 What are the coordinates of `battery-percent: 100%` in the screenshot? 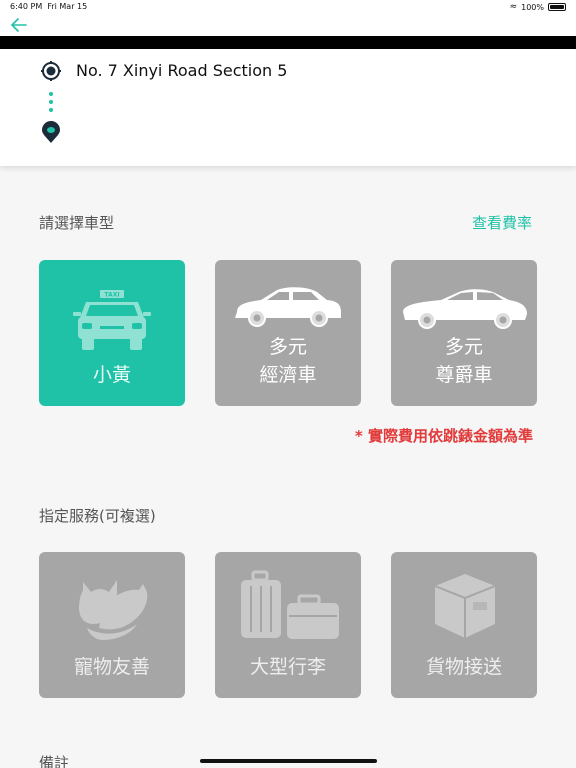 It's located at (532, 7).